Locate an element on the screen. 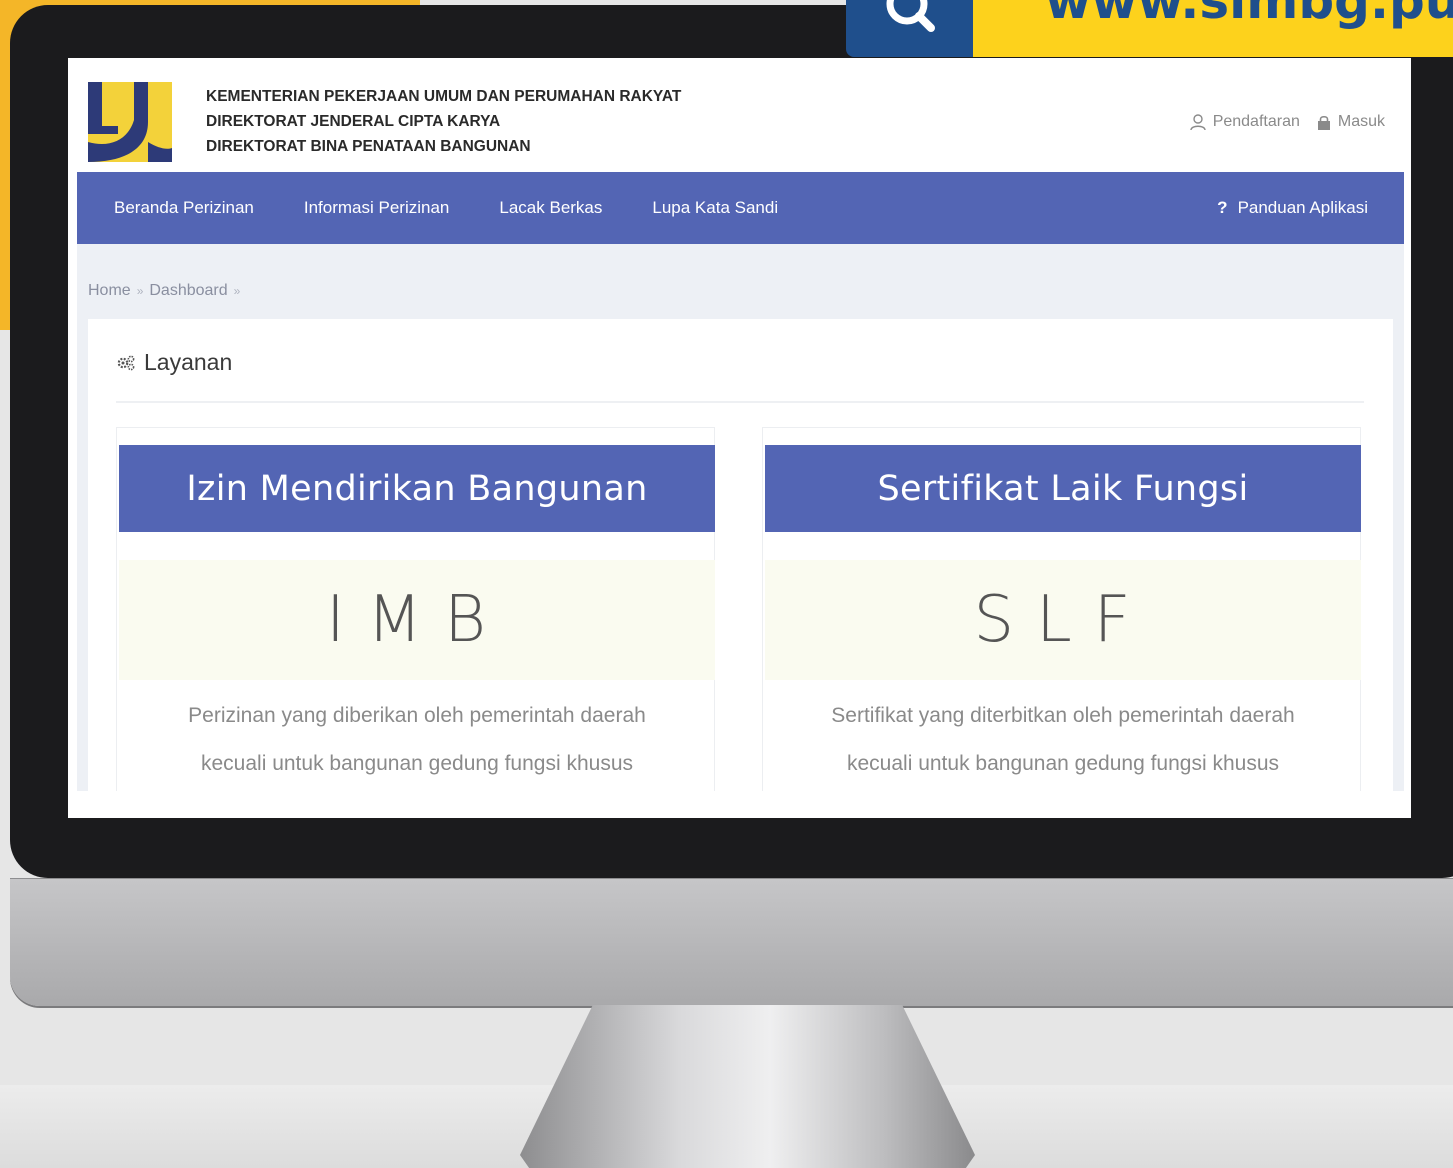 This screenshot has width=1453, height=1168. breadcrumb: Home » Dashboard » is located at coordinates (167, 291).